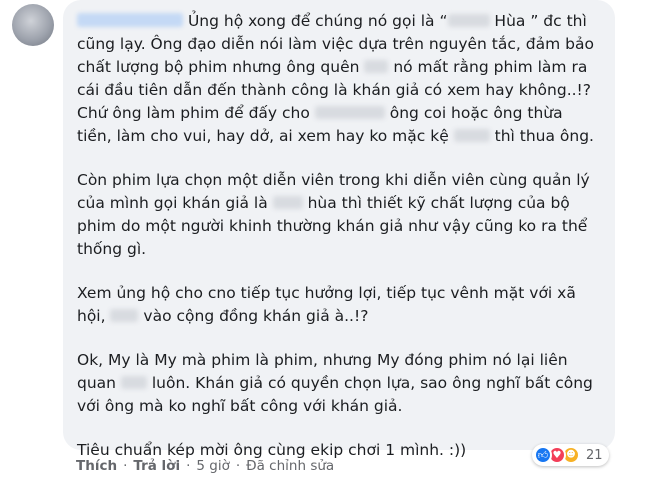  I want to click on avatar, so click(33, 25).